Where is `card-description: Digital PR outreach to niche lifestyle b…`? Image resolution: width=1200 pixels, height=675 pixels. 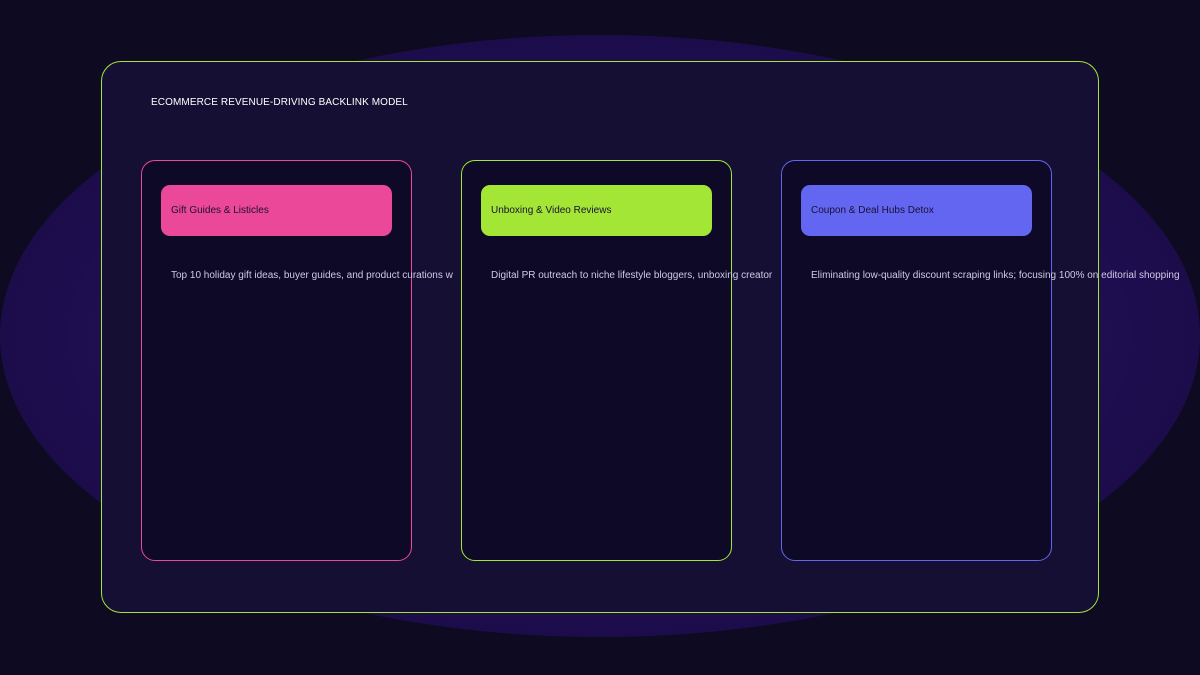 card-description: Digital PR outreach to niche lifestyle b… is located at coordinates (632, 275).